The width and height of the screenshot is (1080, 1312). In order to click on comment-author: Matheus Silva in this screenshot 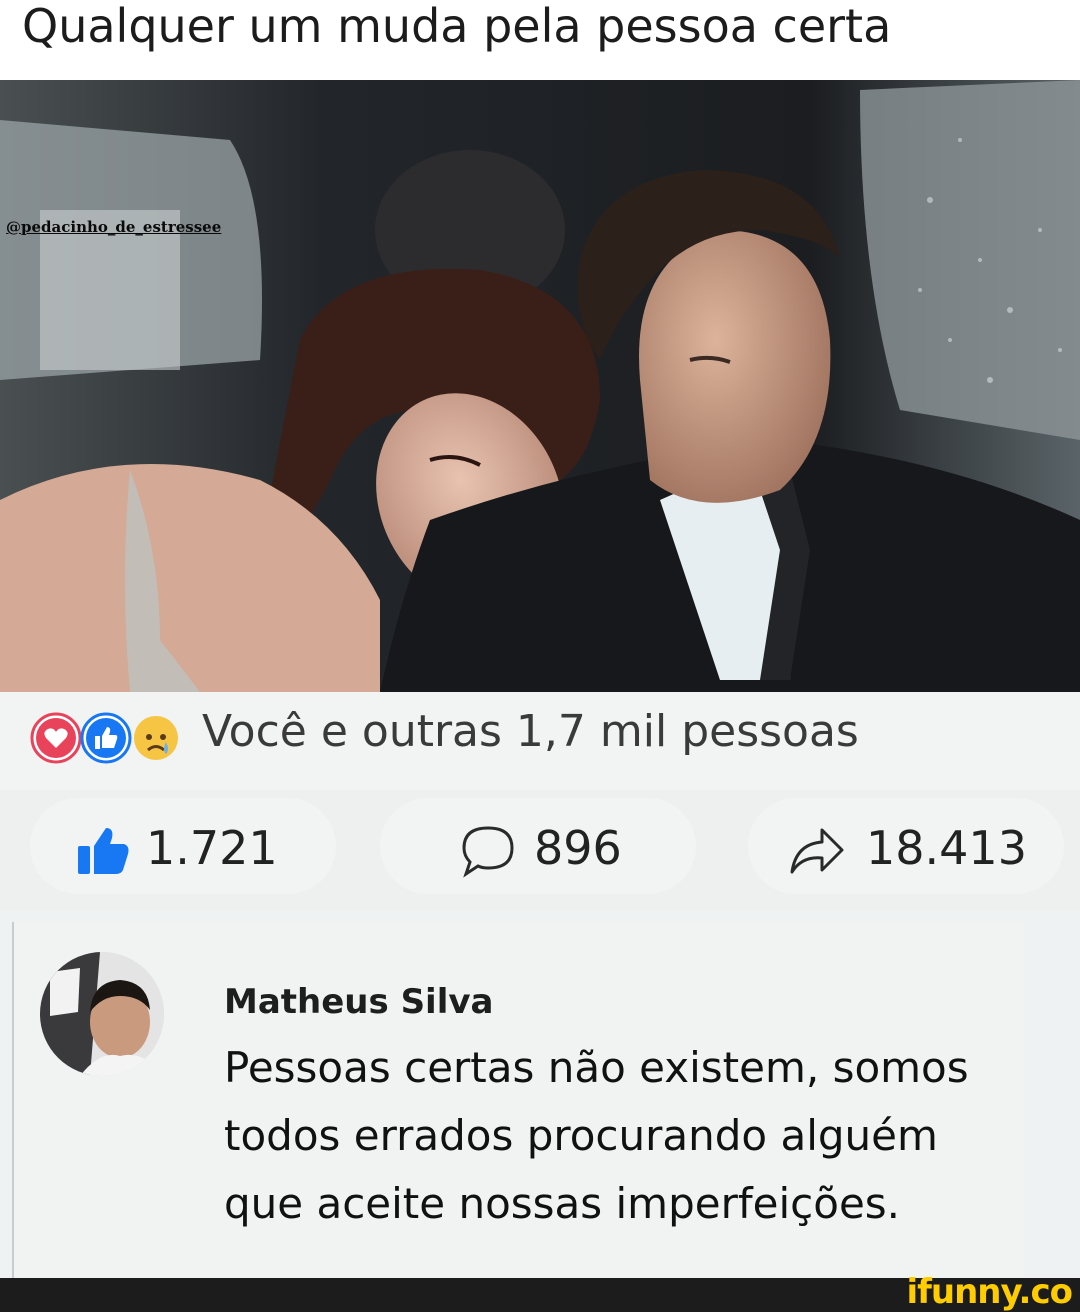, I will do `click(358, 1002)`.